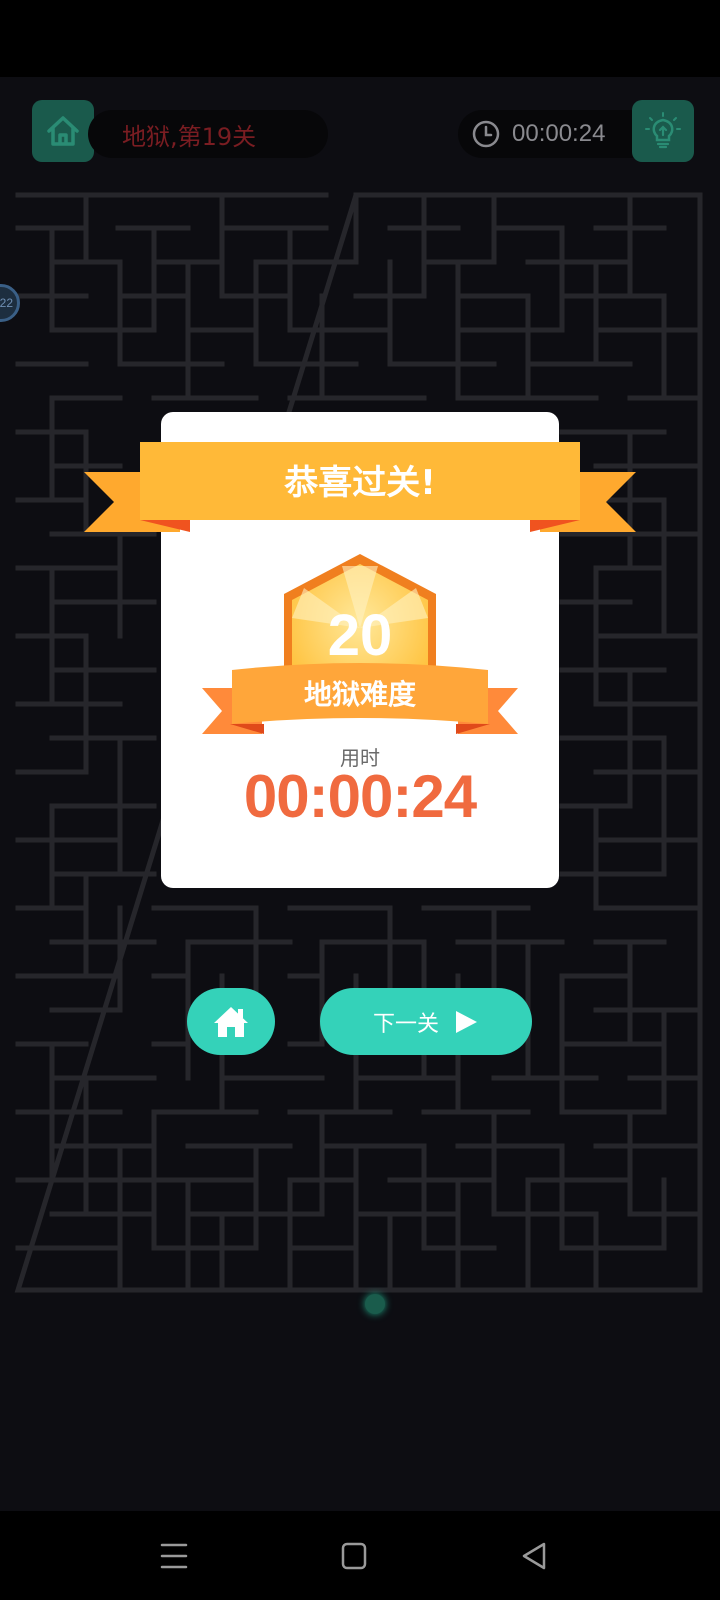 Image resolution: width=720 pixels, height=1600 pixels. I want to click on timer-value: 00:00:24, so click(559, 133).